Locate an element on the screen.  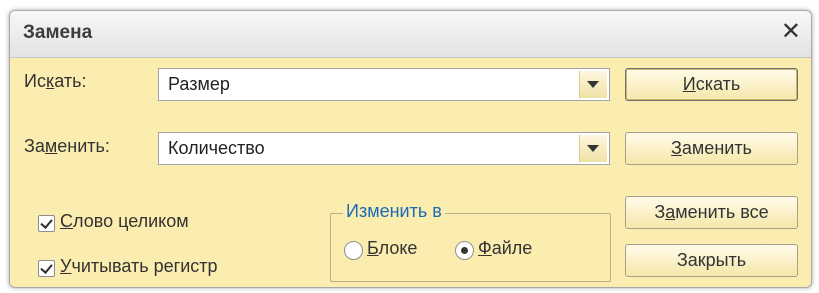
search-input: Размер is located at coordinates (199, 84).